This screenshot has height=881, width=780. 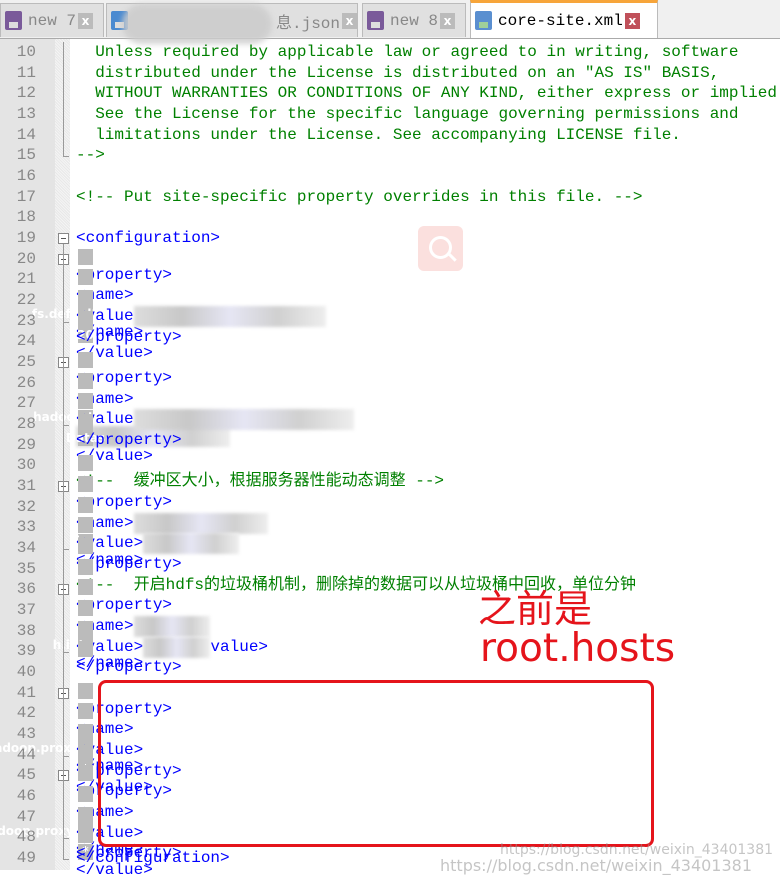 What do you see at coordinates (390, 238) in the screenshot?
I see `code-line: 19 <configuration>` at bounding box center [390, 238].